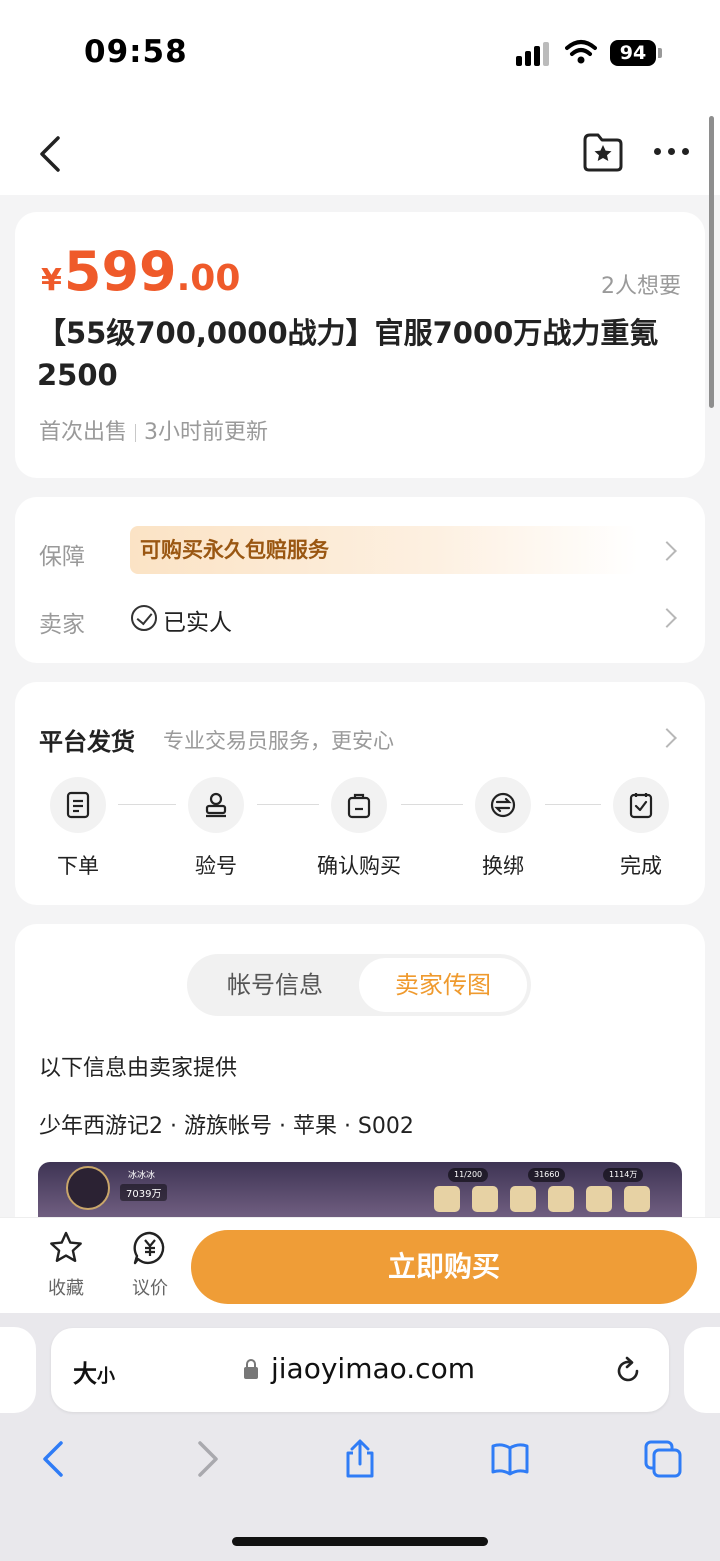 Image resolution: width=720 pixels, height=1561 pixels. Describe the element at coordinates (144, 1192) in the screenshot. I see `game-power: 7039万` at that location.